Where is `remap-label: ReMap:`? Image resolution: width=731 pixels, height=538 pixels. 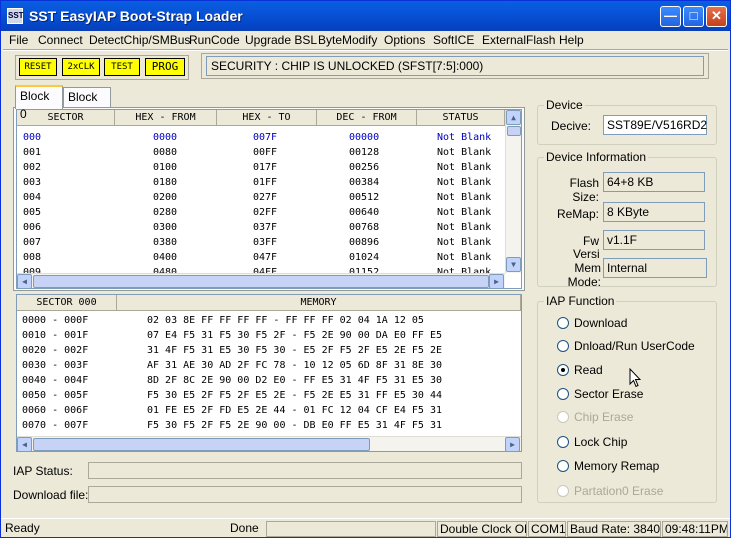
remap-label: ReMap: is located at coordinates (577, 214).